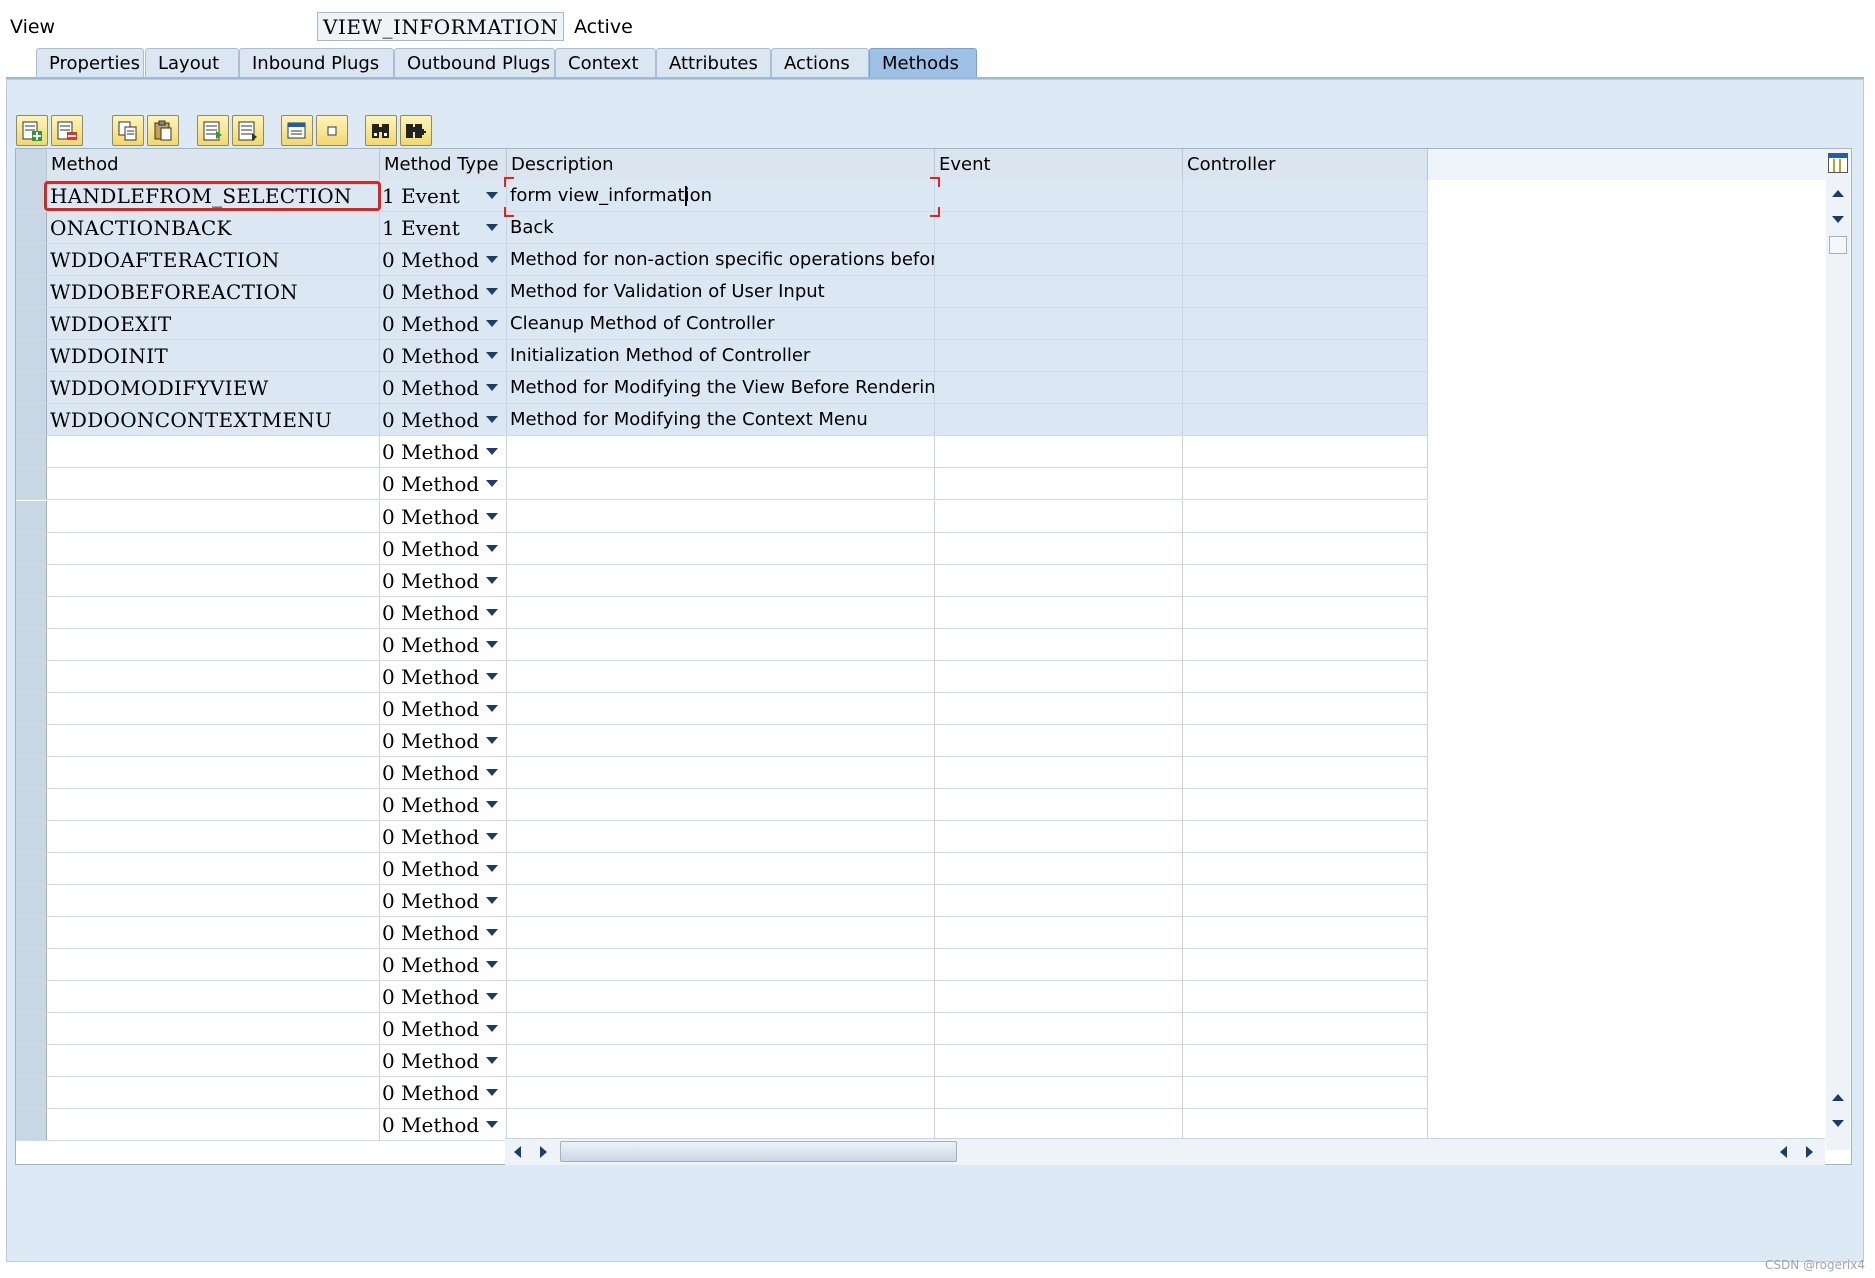  Describe the element at coordinates (163, 130) in the screenshot. I see `paste-icon` at that location.